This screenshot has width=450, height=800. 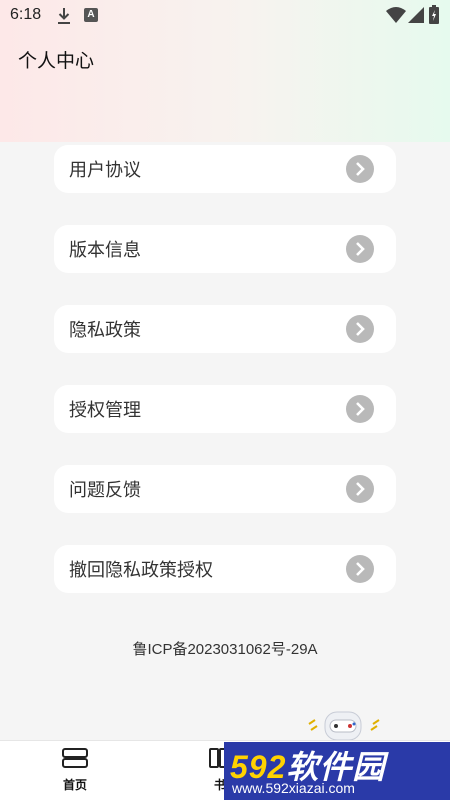 What do you see at coordinates (396, 15) in the screenshot?
I see `wifi-icon` at bounding box center [396, 15].